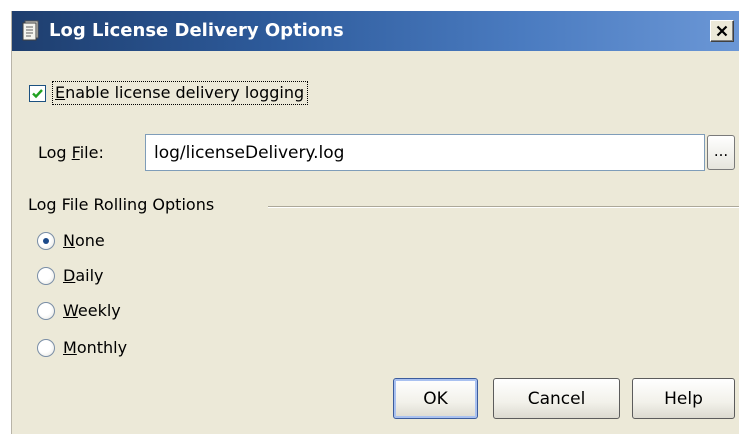  I want to click on radio-weekly: Weekly, so click(79, 311).